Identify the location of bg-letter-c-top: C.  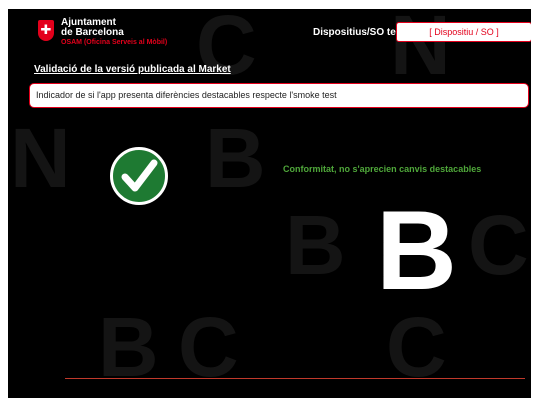
(226, 50).